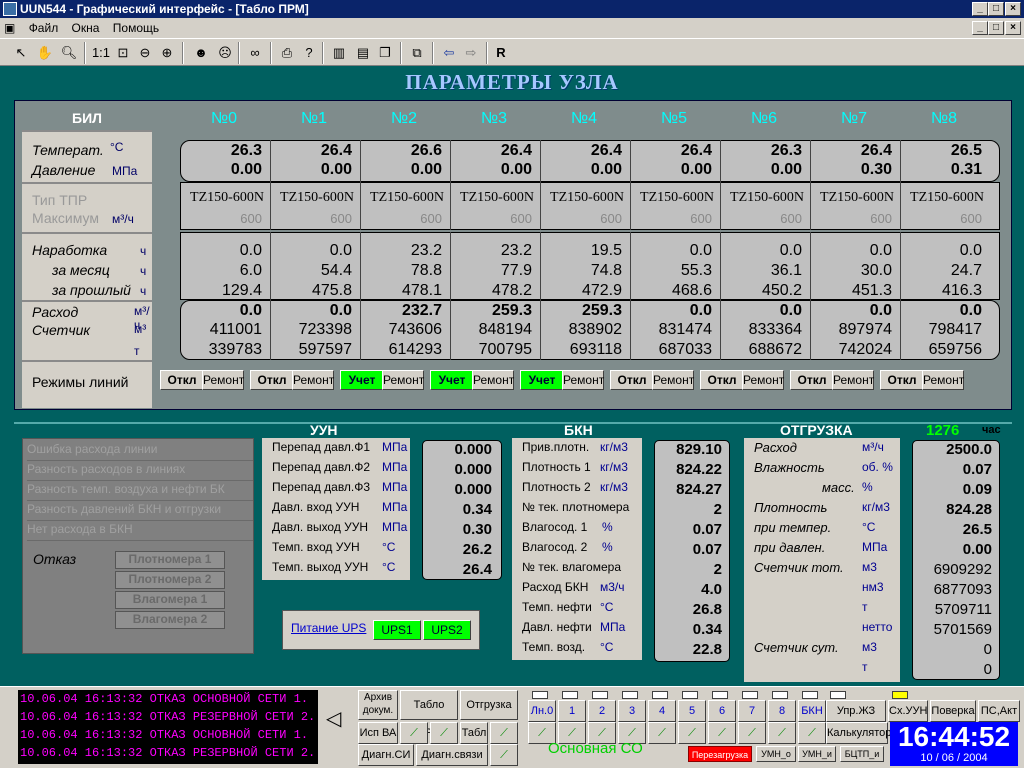  Describe the element at coordinates (782, 711) in the screenshot. I see `line-nav-button: 8` at that location.